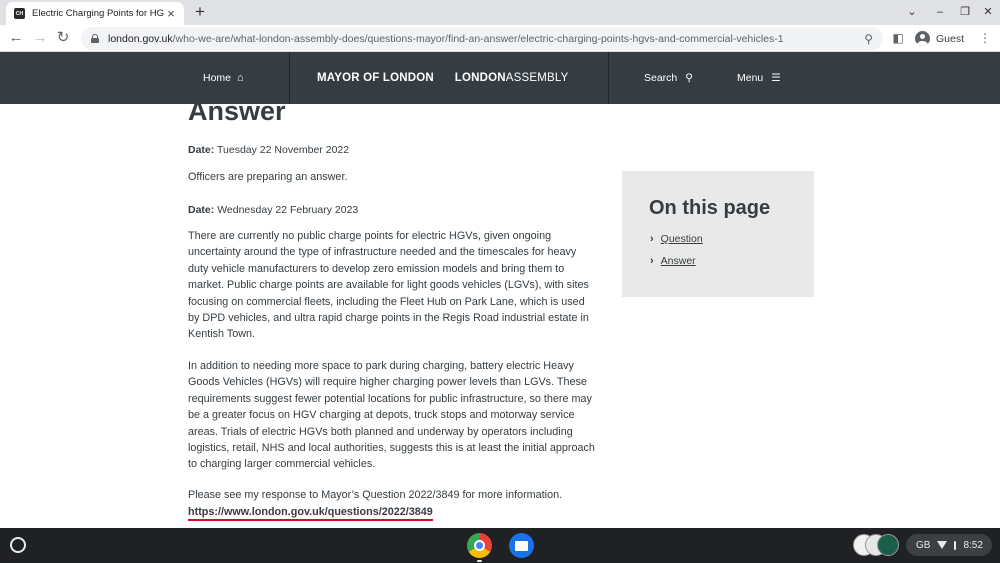  I want to click on site-favicon-icon: CH, so click(19, 13).